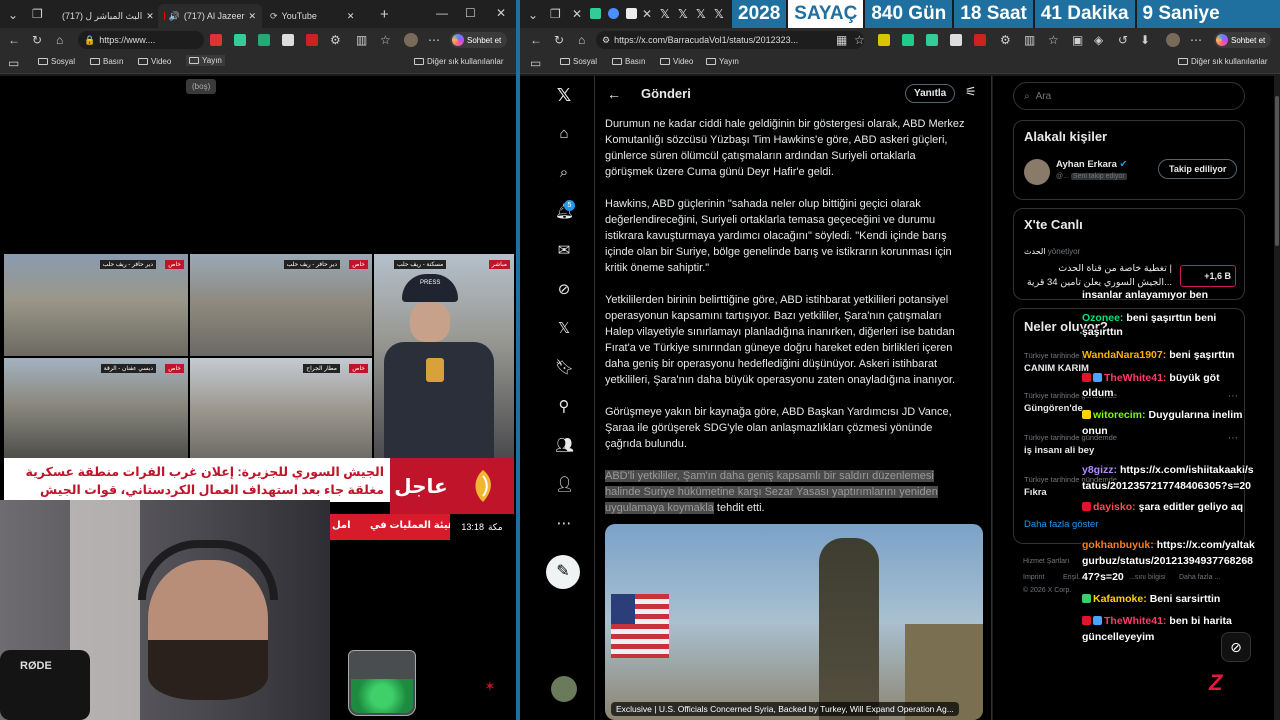 This screenshot has width=1280, height=720. I want to click on communities-icon: 👥︎, so click(564, 446).